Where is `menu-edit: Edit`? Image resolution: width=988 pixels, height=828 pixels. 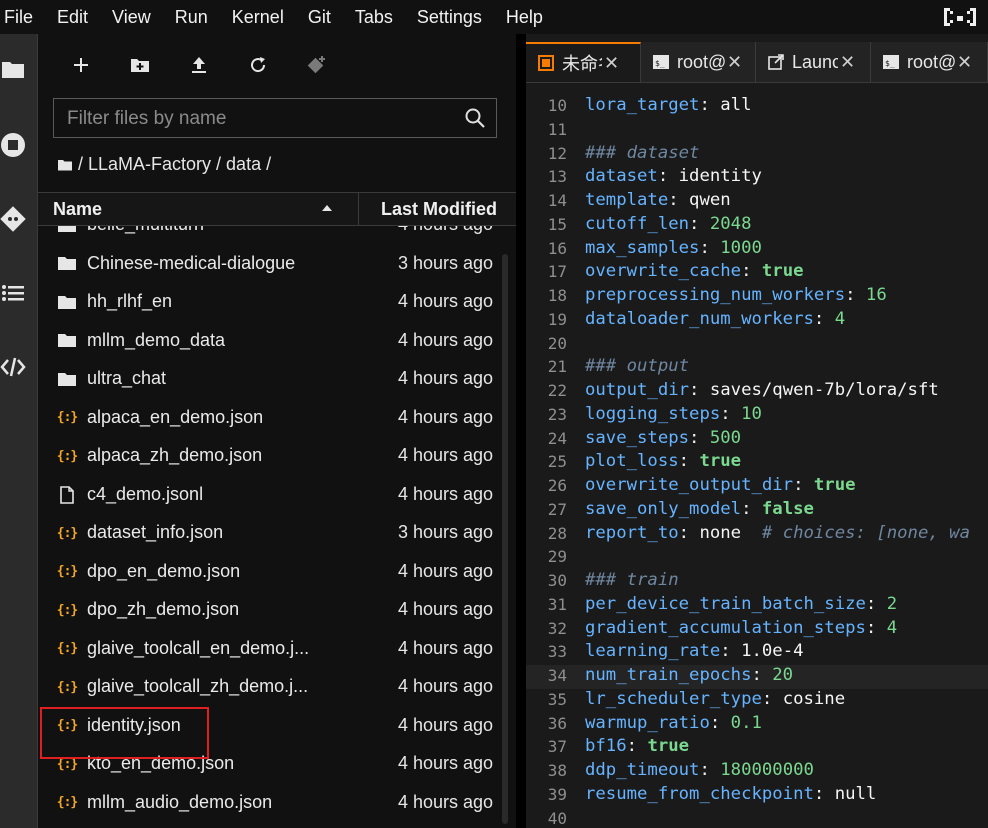
menu-edit: Edit is located at coordinates (72, 17).